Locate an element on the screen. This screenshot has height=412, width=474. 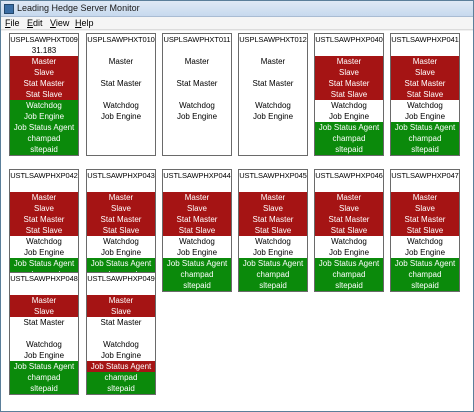
menu-view: View is located at coordinates (59, 23).